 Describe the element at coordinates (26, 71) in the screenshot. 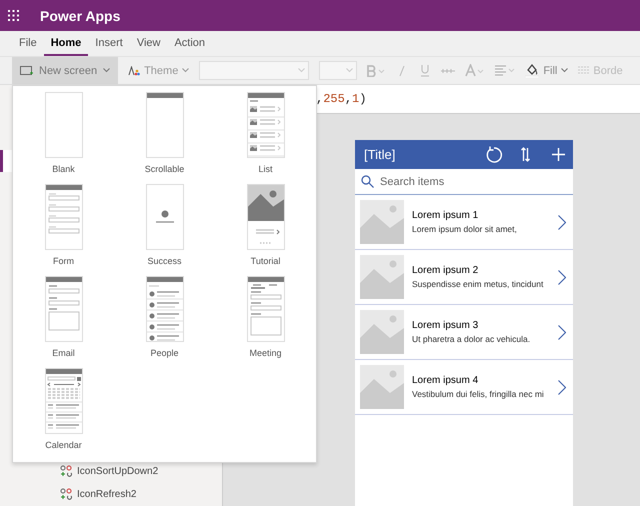

I see `new-screen-icon` at that location.